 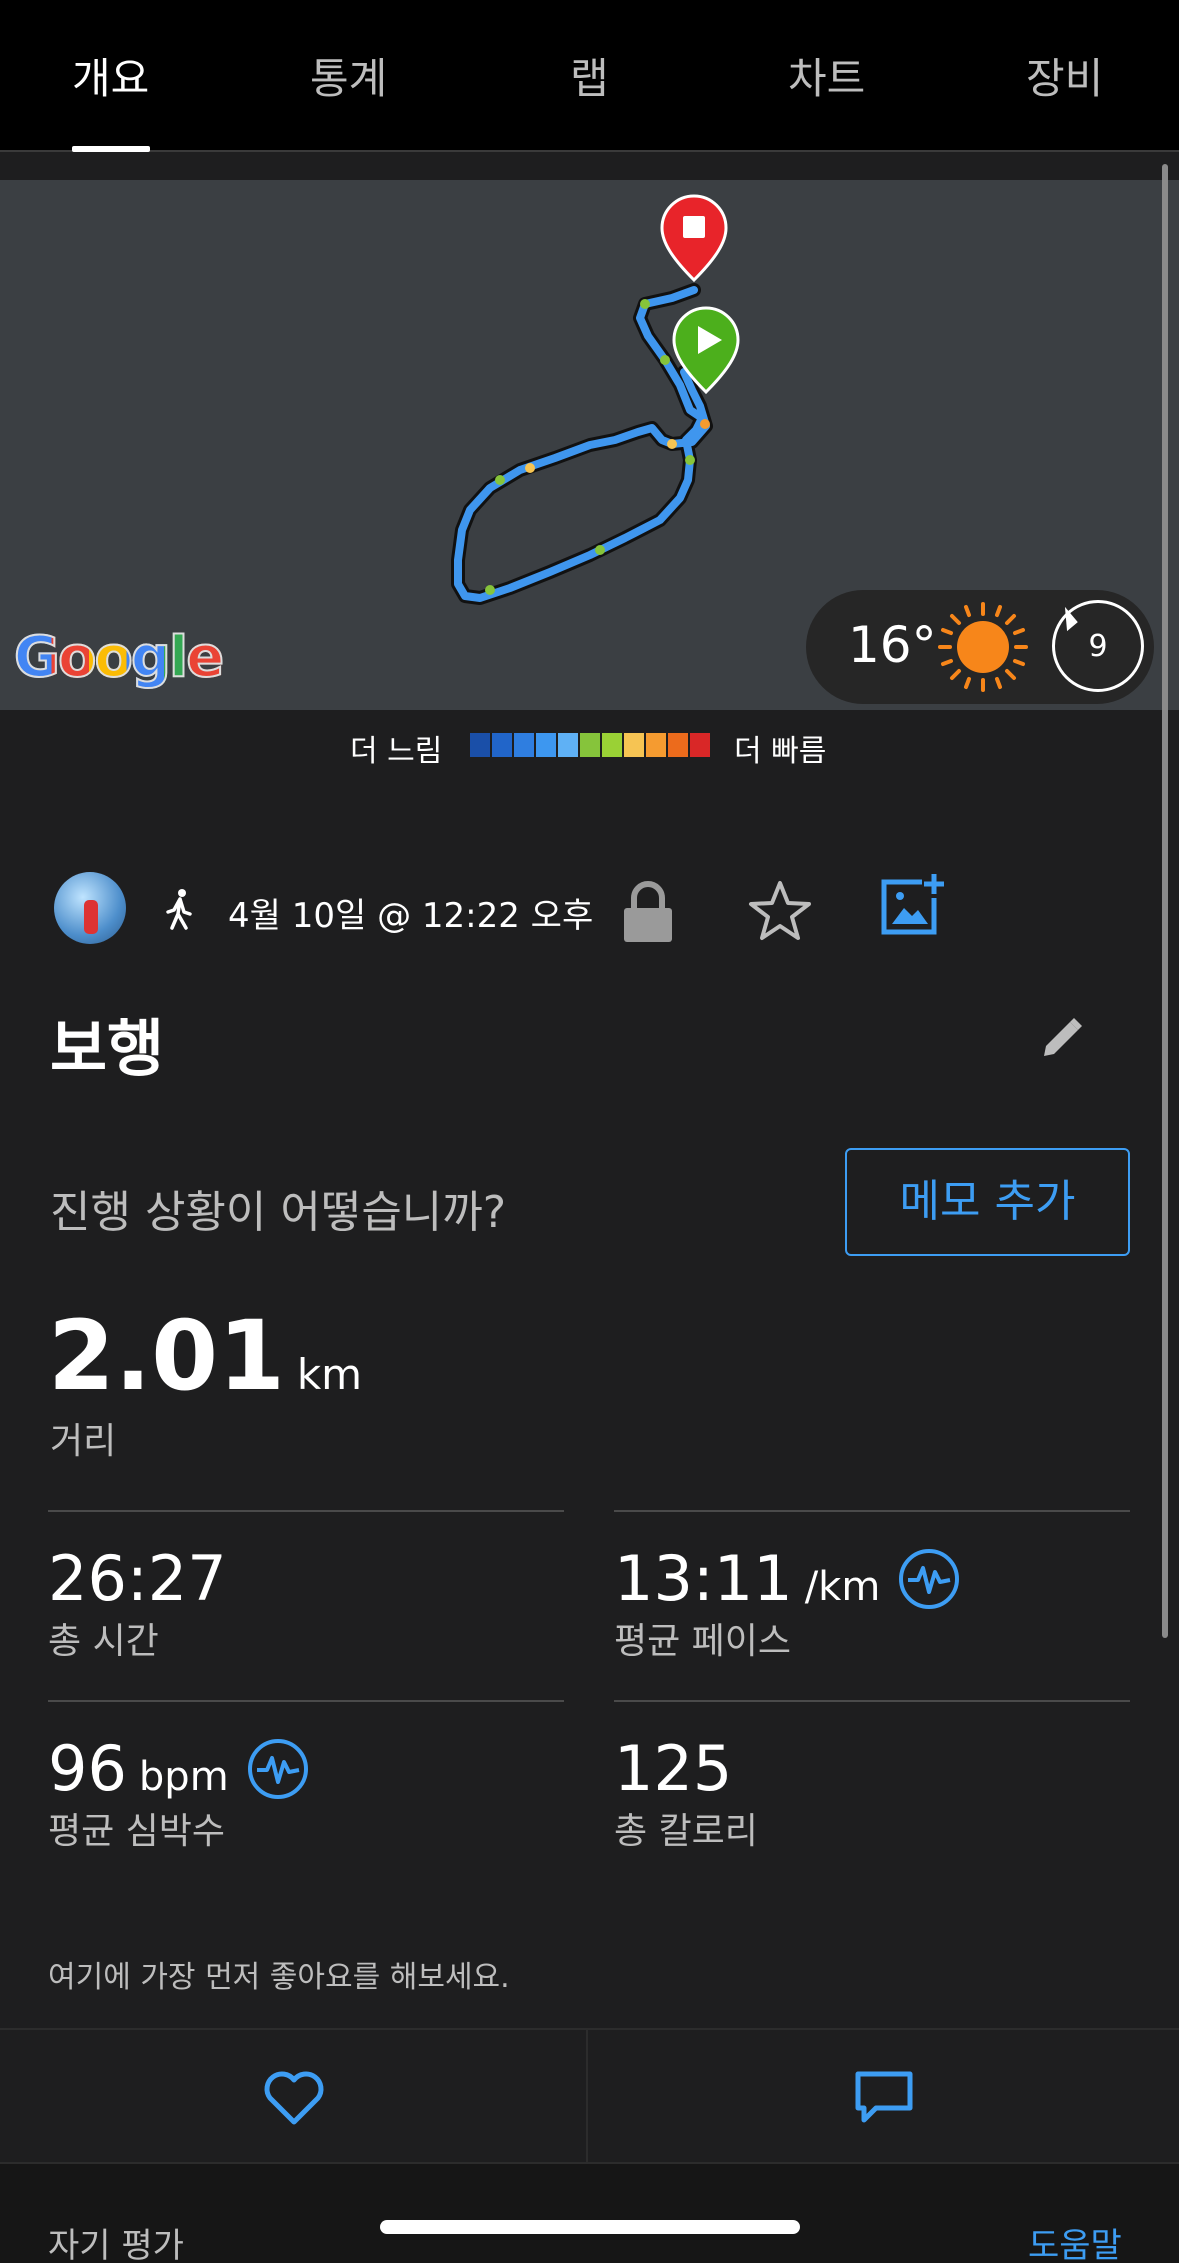 What do you see at coordinates (1165, 901) in the screenshot?
I see `scrollbar` at bounding box center [1165, 901].